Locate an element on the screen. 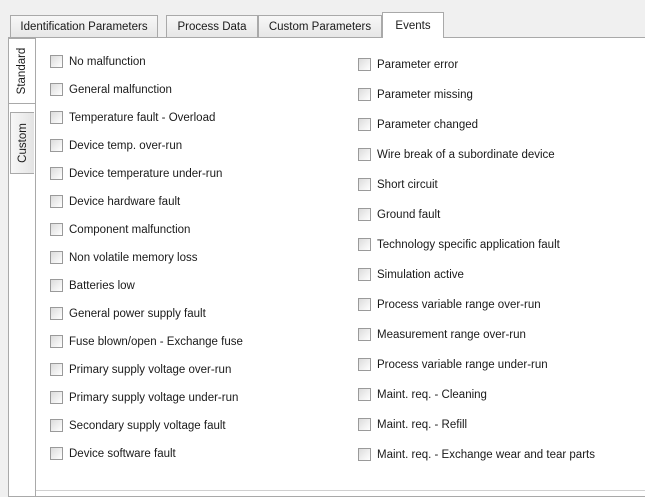  side-tab-bar: Standard Custom is located at coordinates (21, 267).